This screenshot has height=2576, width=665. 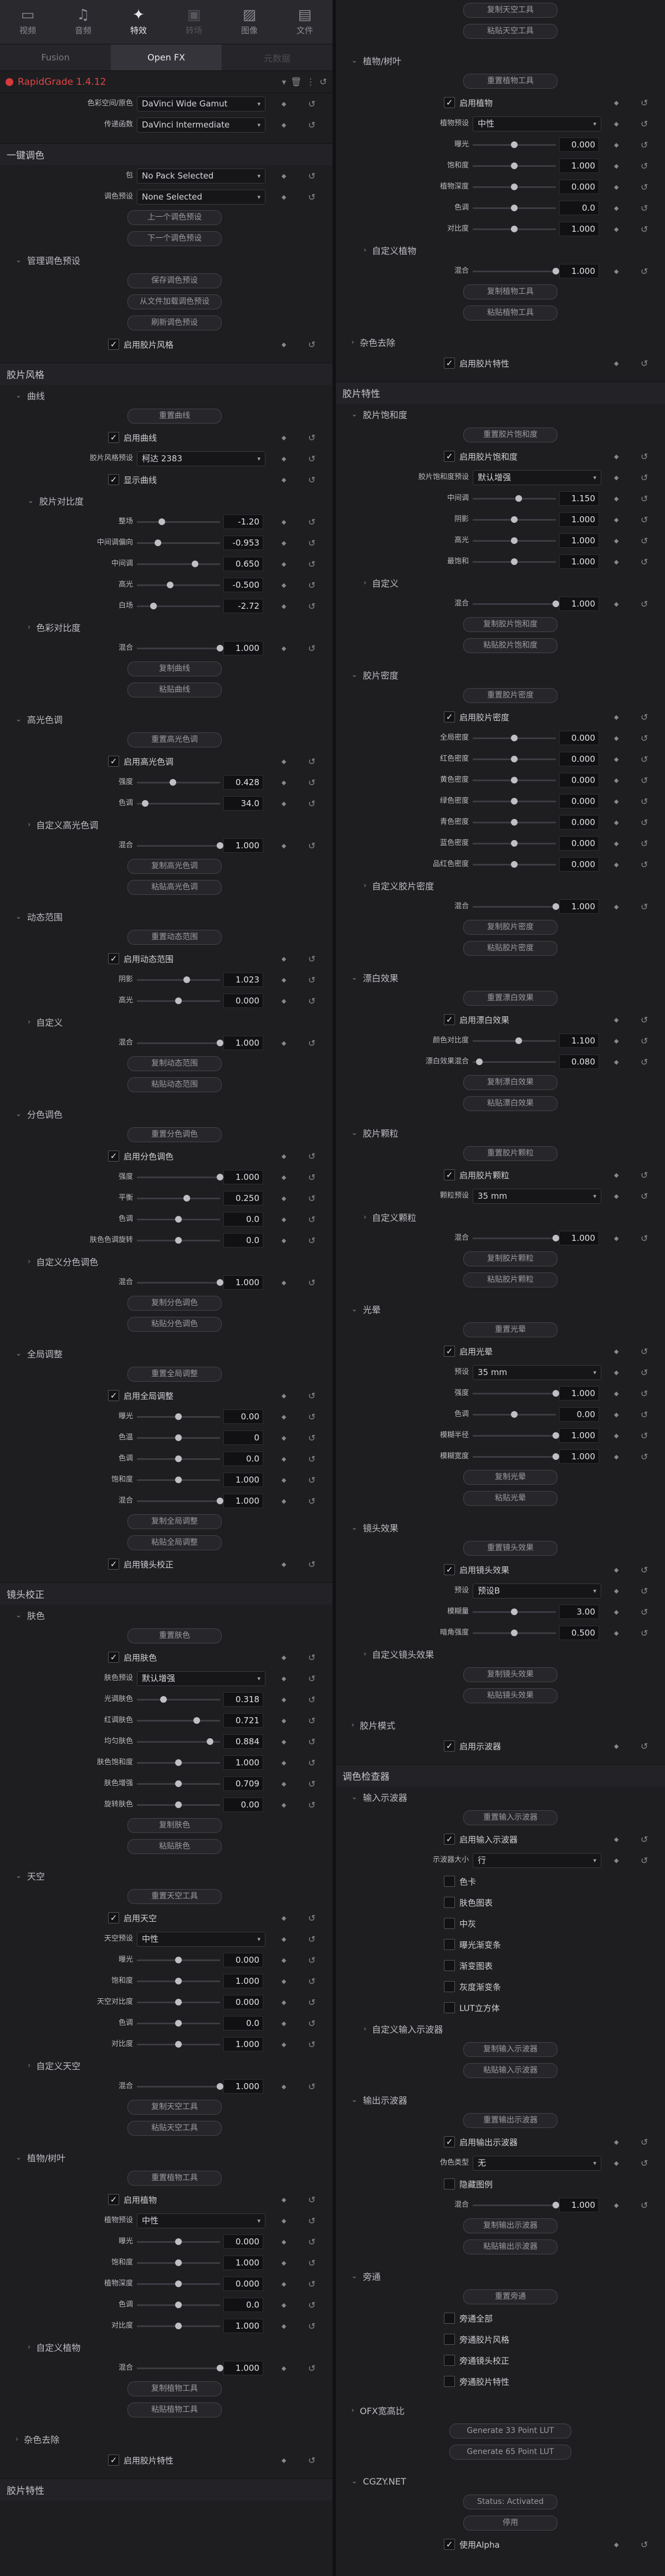 I want to click on group-header: › 自定义植物, so click(x=500, y=251).